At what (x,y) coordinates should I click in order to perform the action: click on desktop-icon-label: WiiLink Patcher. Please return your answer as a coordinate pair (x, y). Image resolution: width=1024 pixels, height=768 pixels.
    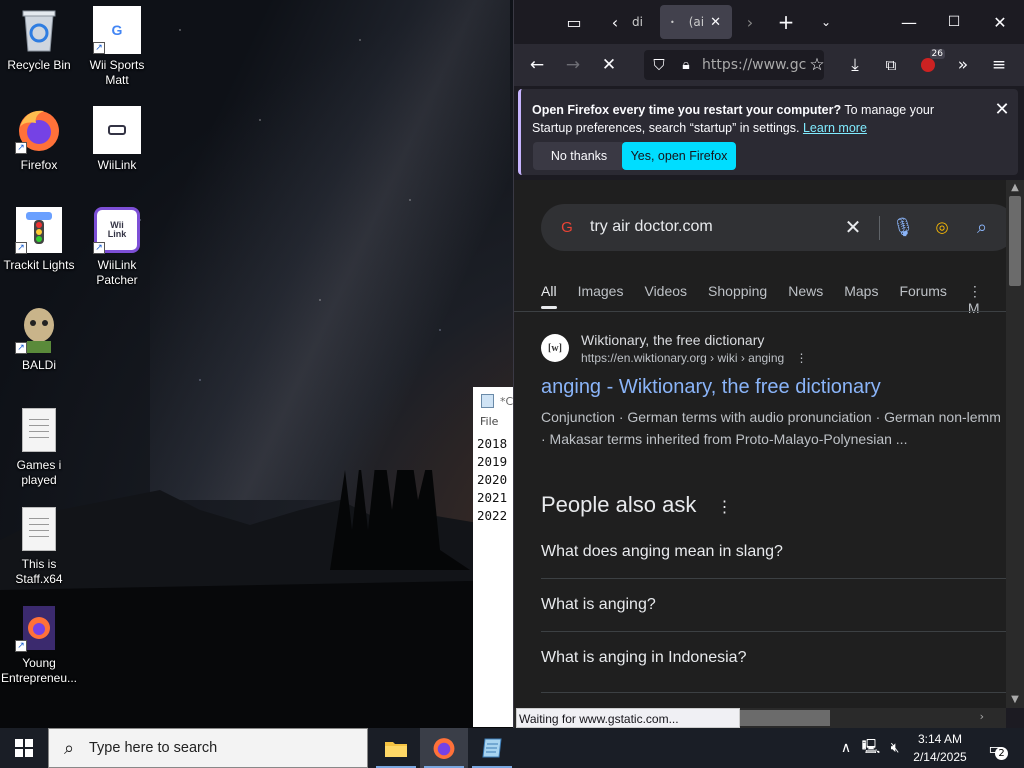
    Looking at the image, I should click on (117, 272).